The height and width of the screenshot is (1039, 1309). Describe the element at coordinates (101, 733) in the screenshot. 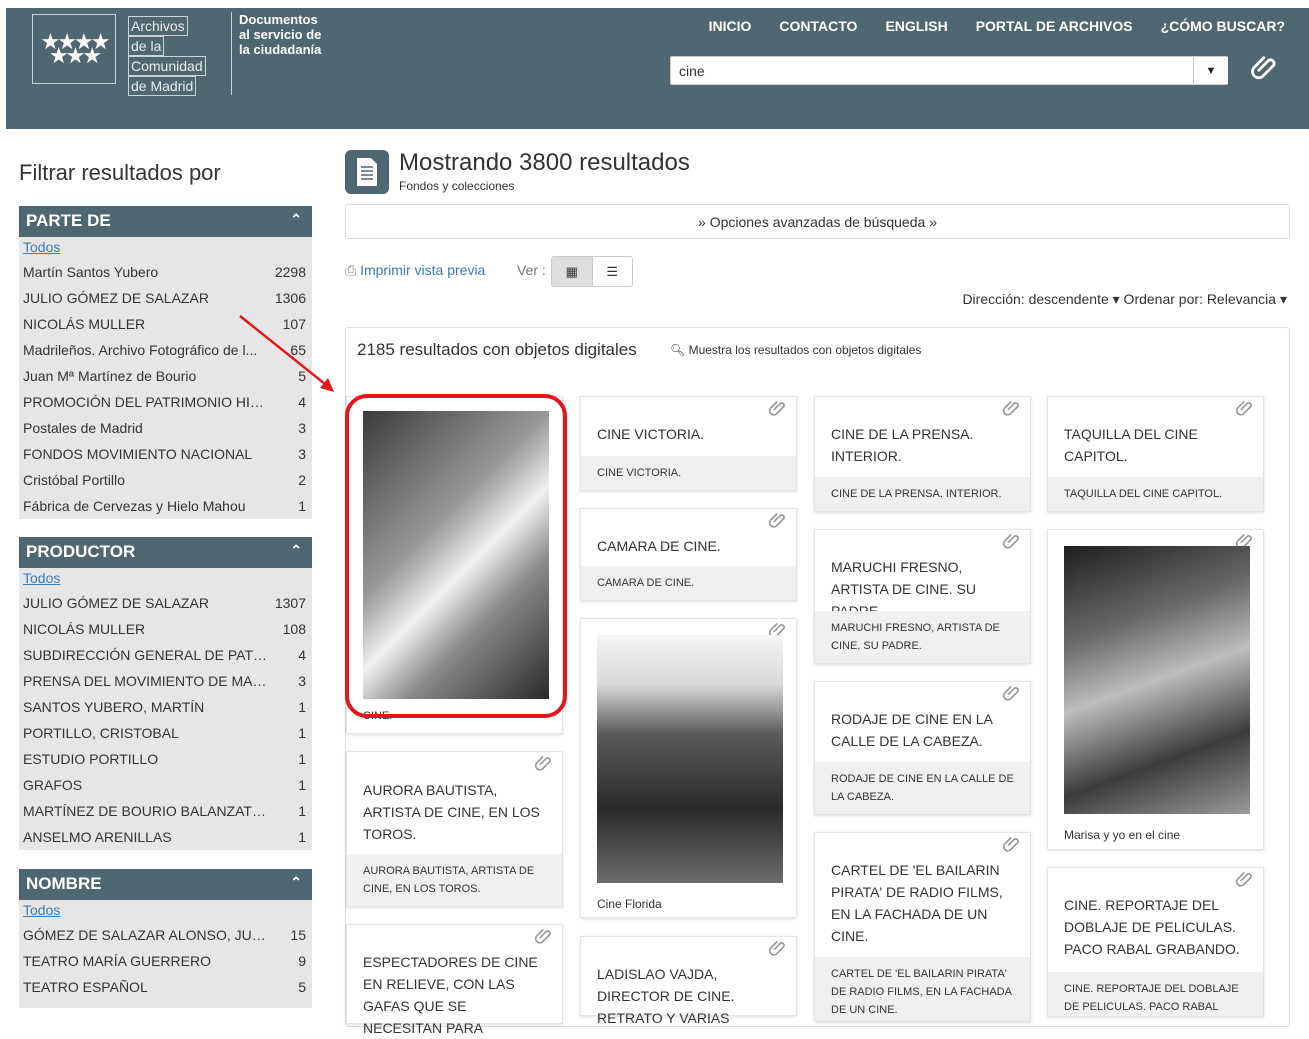

I see `facet-item-label: PORTILLO, CRISTOBAL` at that location.